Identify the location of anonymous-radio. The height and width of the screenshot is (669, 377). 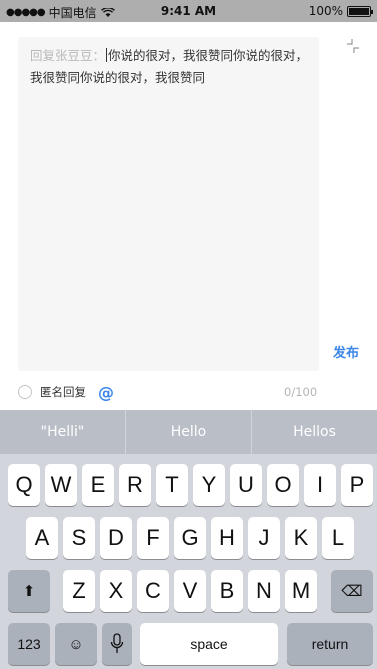
(25, 392).